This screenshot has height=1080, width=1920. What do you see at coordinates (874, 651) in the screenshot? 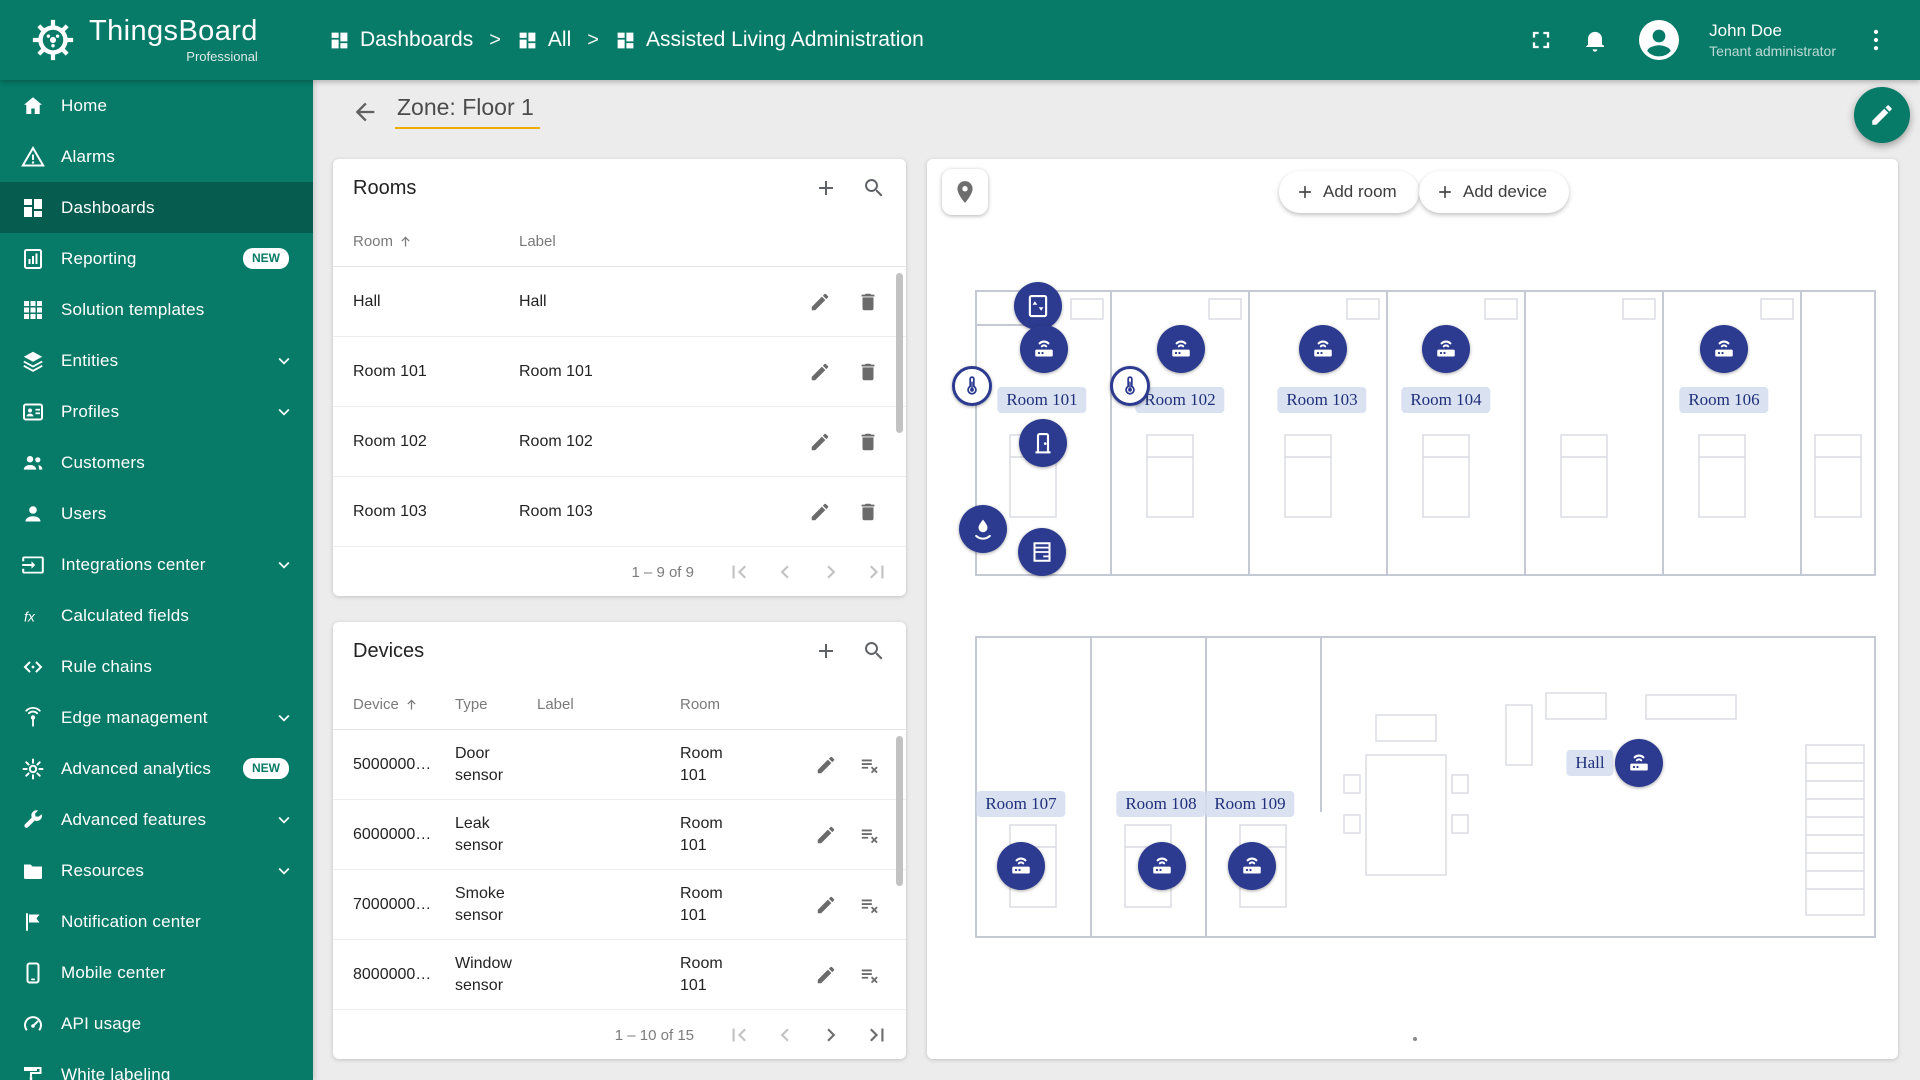
I see `search-devices-button` at bounding box center [874, 651].